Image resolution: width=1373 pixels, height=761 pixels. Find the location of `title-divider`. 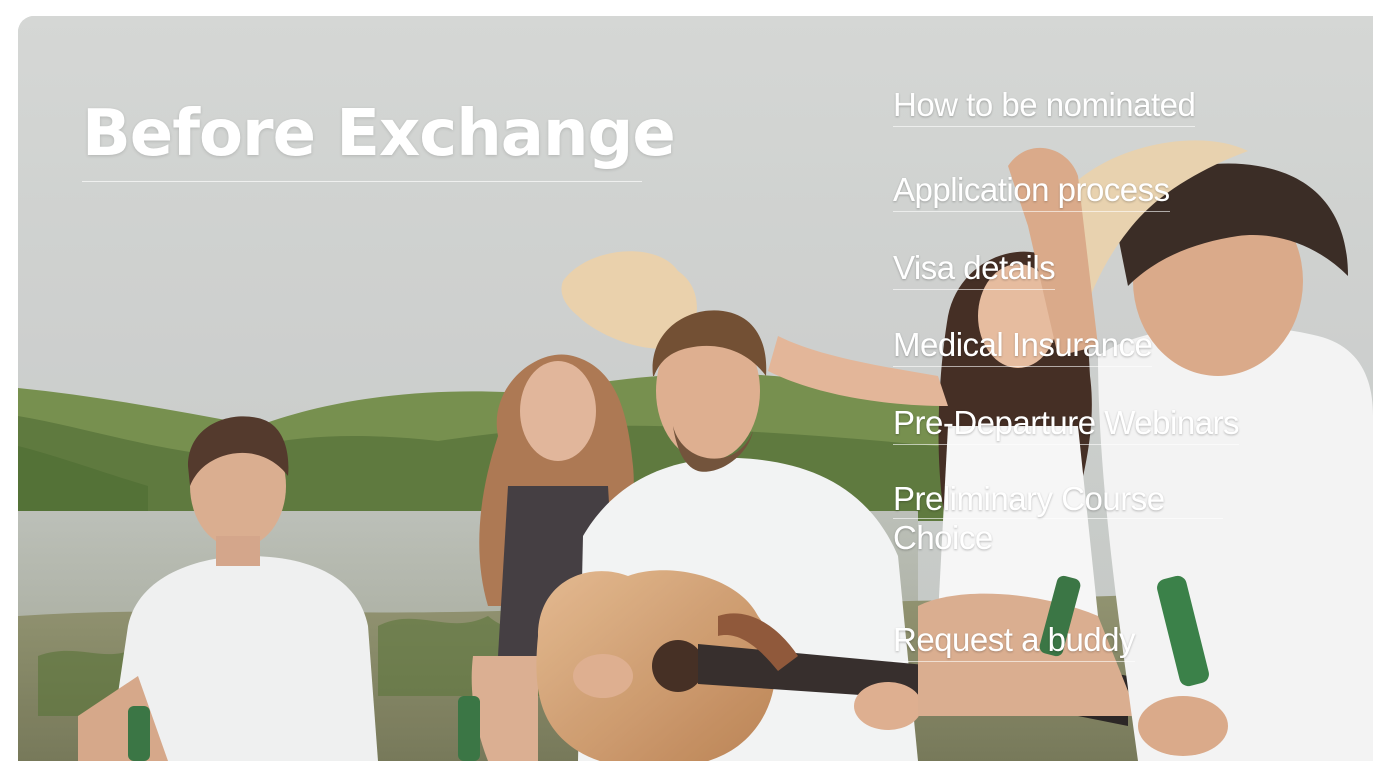

title-divider is located at coordinates (362, 181).